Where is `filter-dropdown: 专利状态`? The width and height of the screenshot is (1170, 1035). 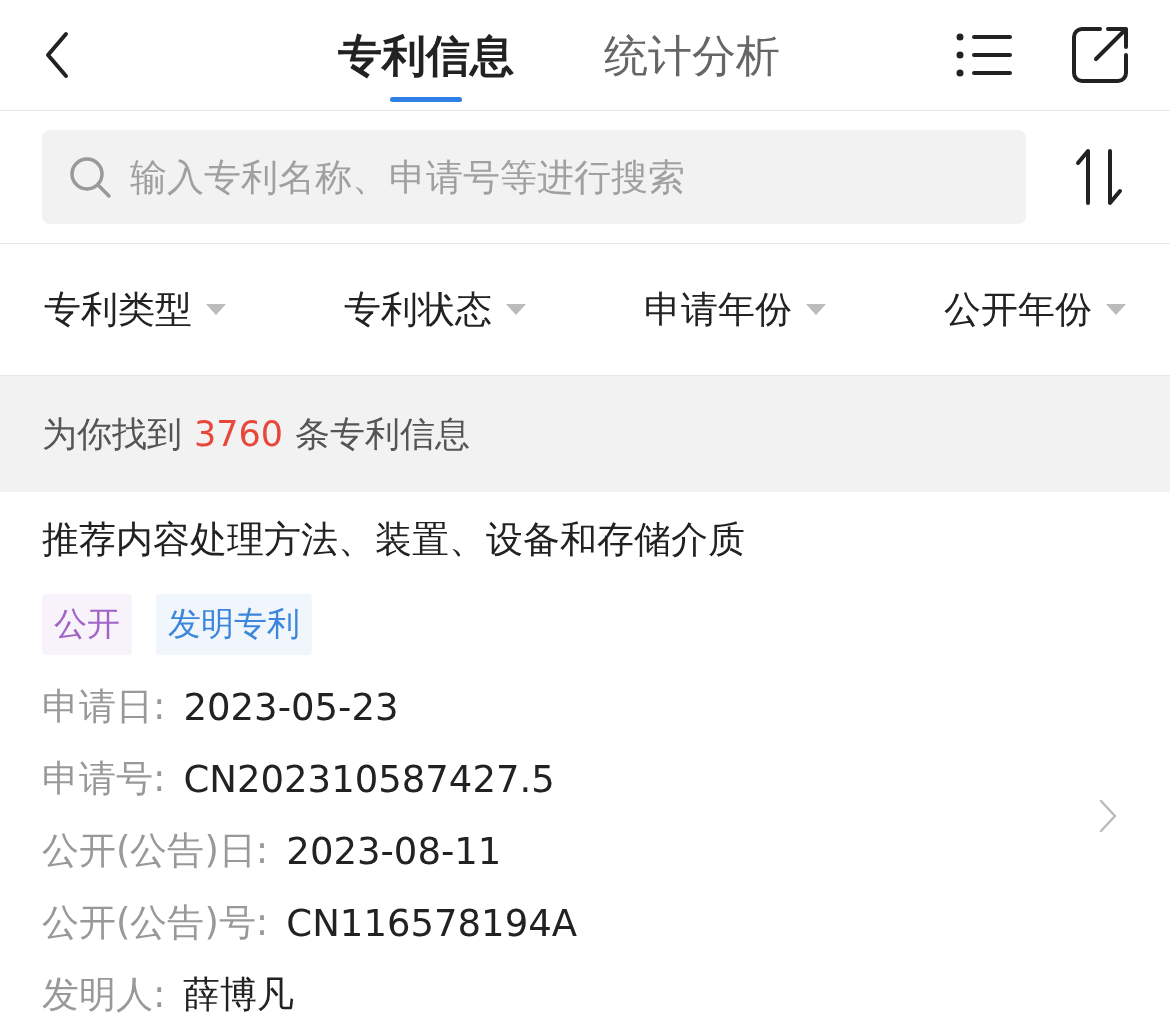
filter-dropdown: 专利状态 is located at coordinates (435, 309).